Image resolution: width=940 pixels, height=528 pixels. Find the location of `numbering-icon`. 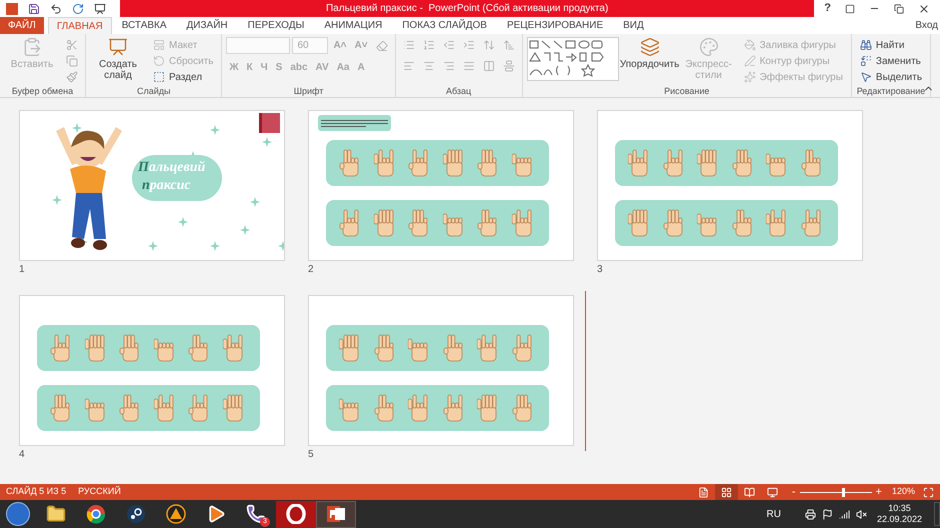

numbering-icon is located at coordinates (428, 45).